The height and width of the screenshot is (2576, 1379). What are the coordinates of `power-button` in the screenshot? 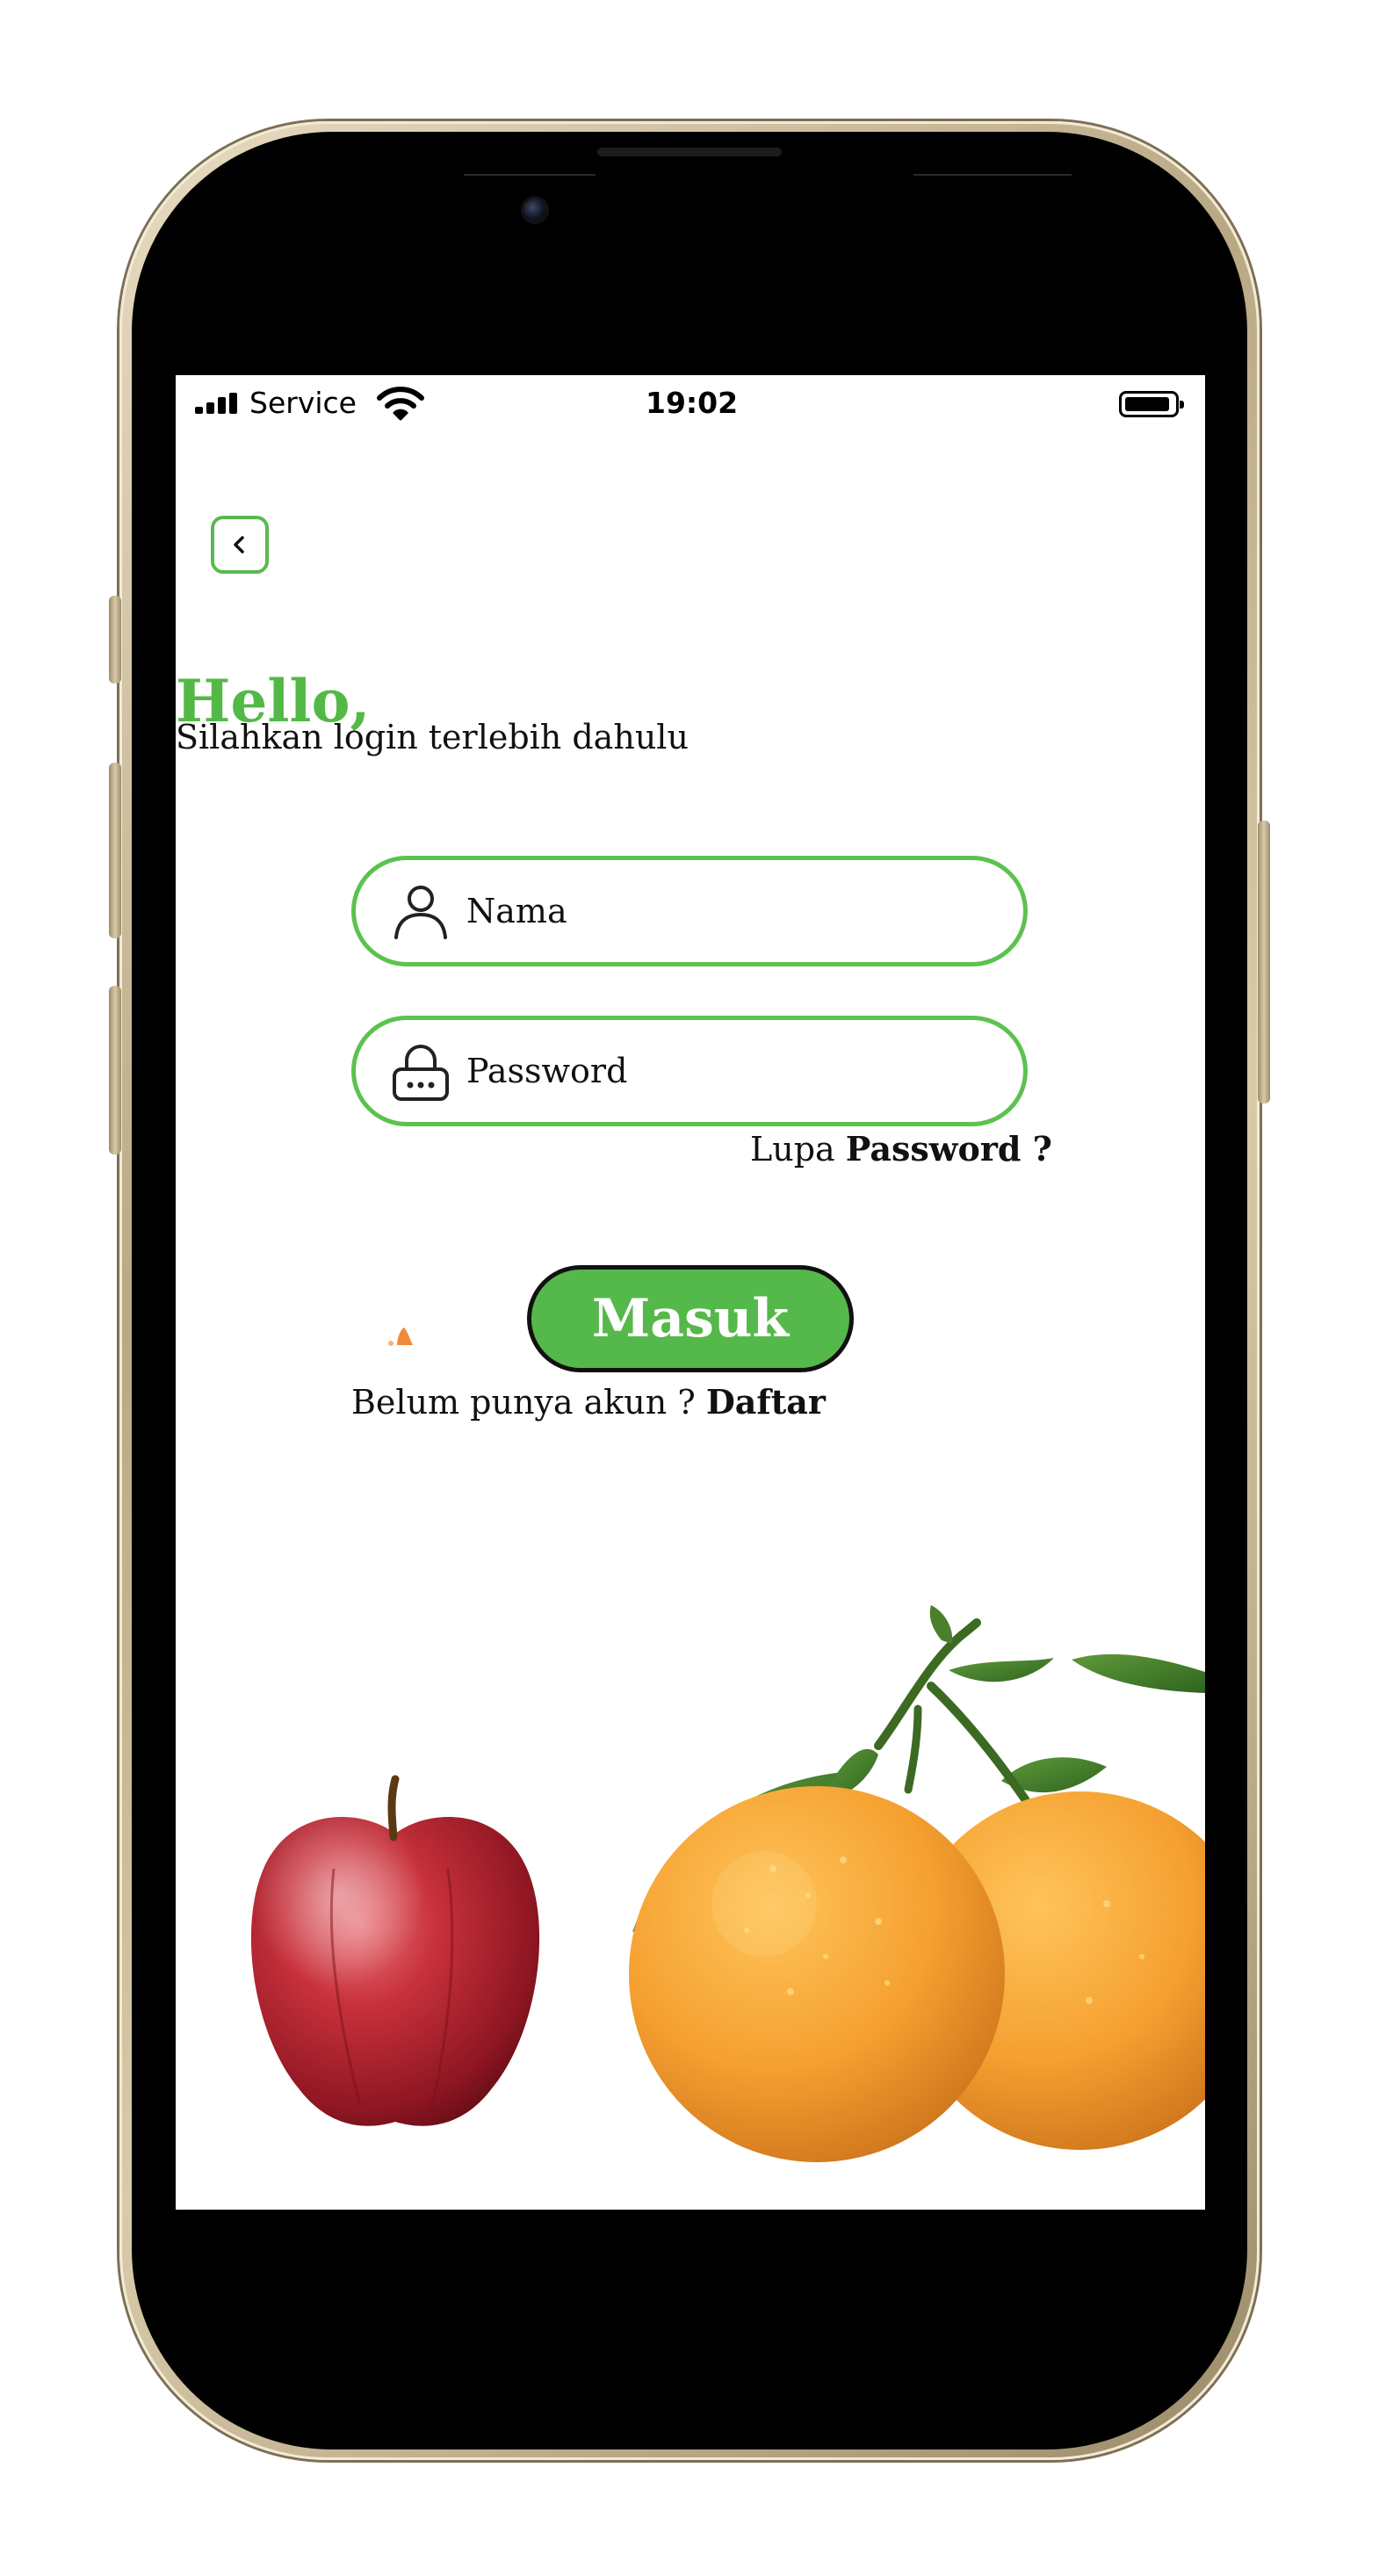 It's located at (1264, 962).